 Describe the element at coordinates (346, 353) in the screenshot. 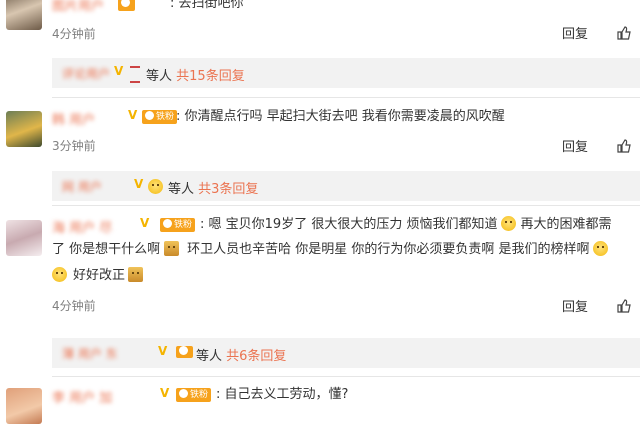

I see `sub-replies: 薄 用户 东 V 等人 共6条回复` at that location.